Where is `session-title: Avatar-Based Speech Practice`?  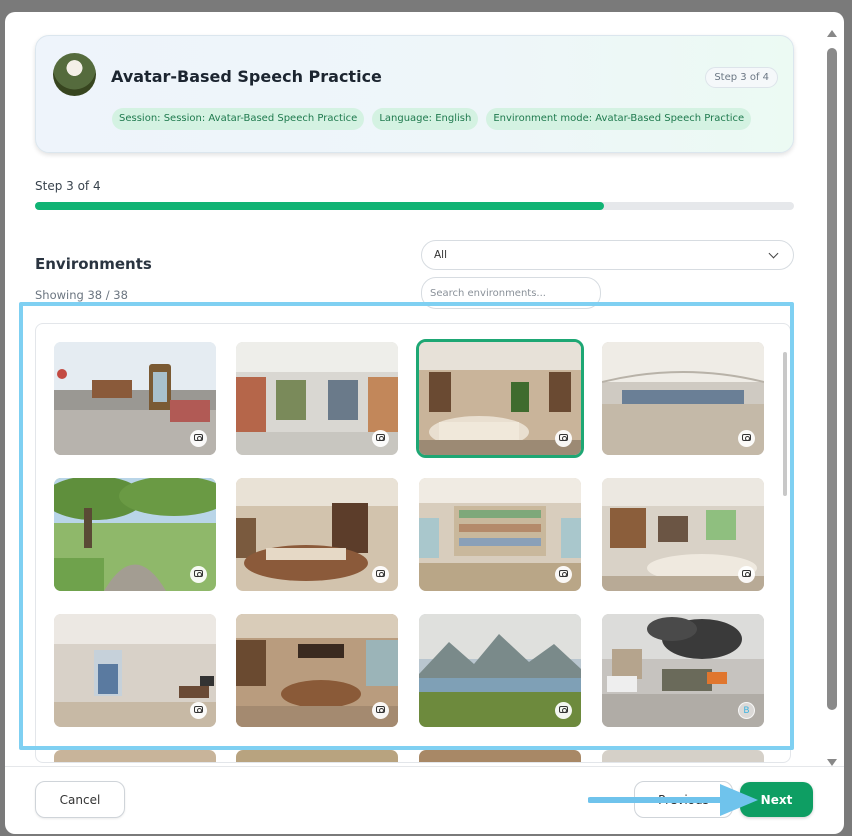
session-title: Avatar-Based Speech Practice is located at coordinates (246, 76).